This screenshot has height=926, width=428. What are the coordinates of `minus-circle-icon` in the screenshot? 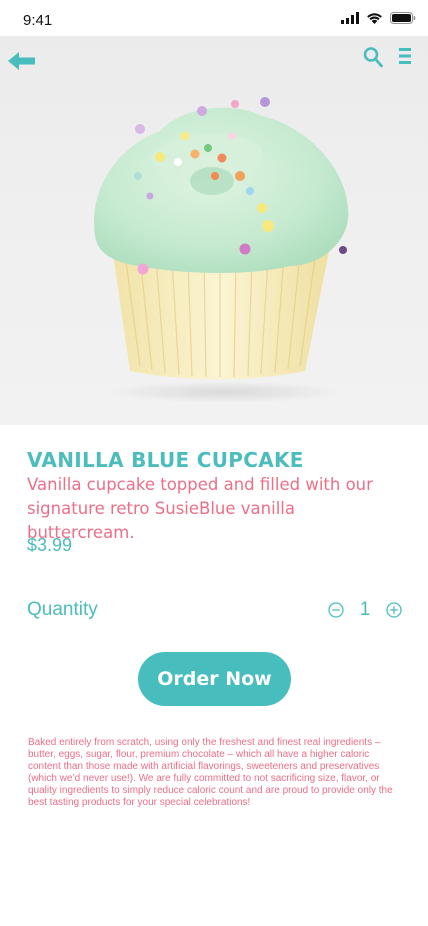 It's located at (336, 610).